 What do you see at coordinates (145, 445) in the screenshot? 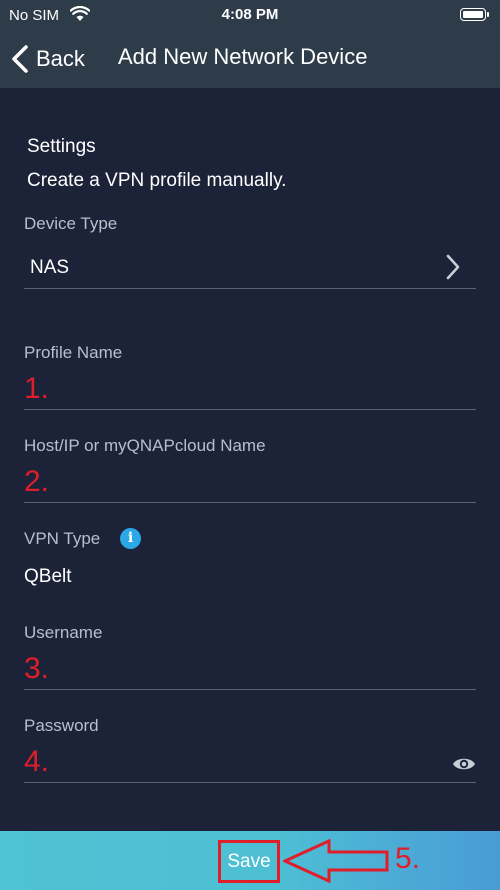
I see `host-label: Host/IP or myQNAPcloud Name` at bounding box center [145, 445].